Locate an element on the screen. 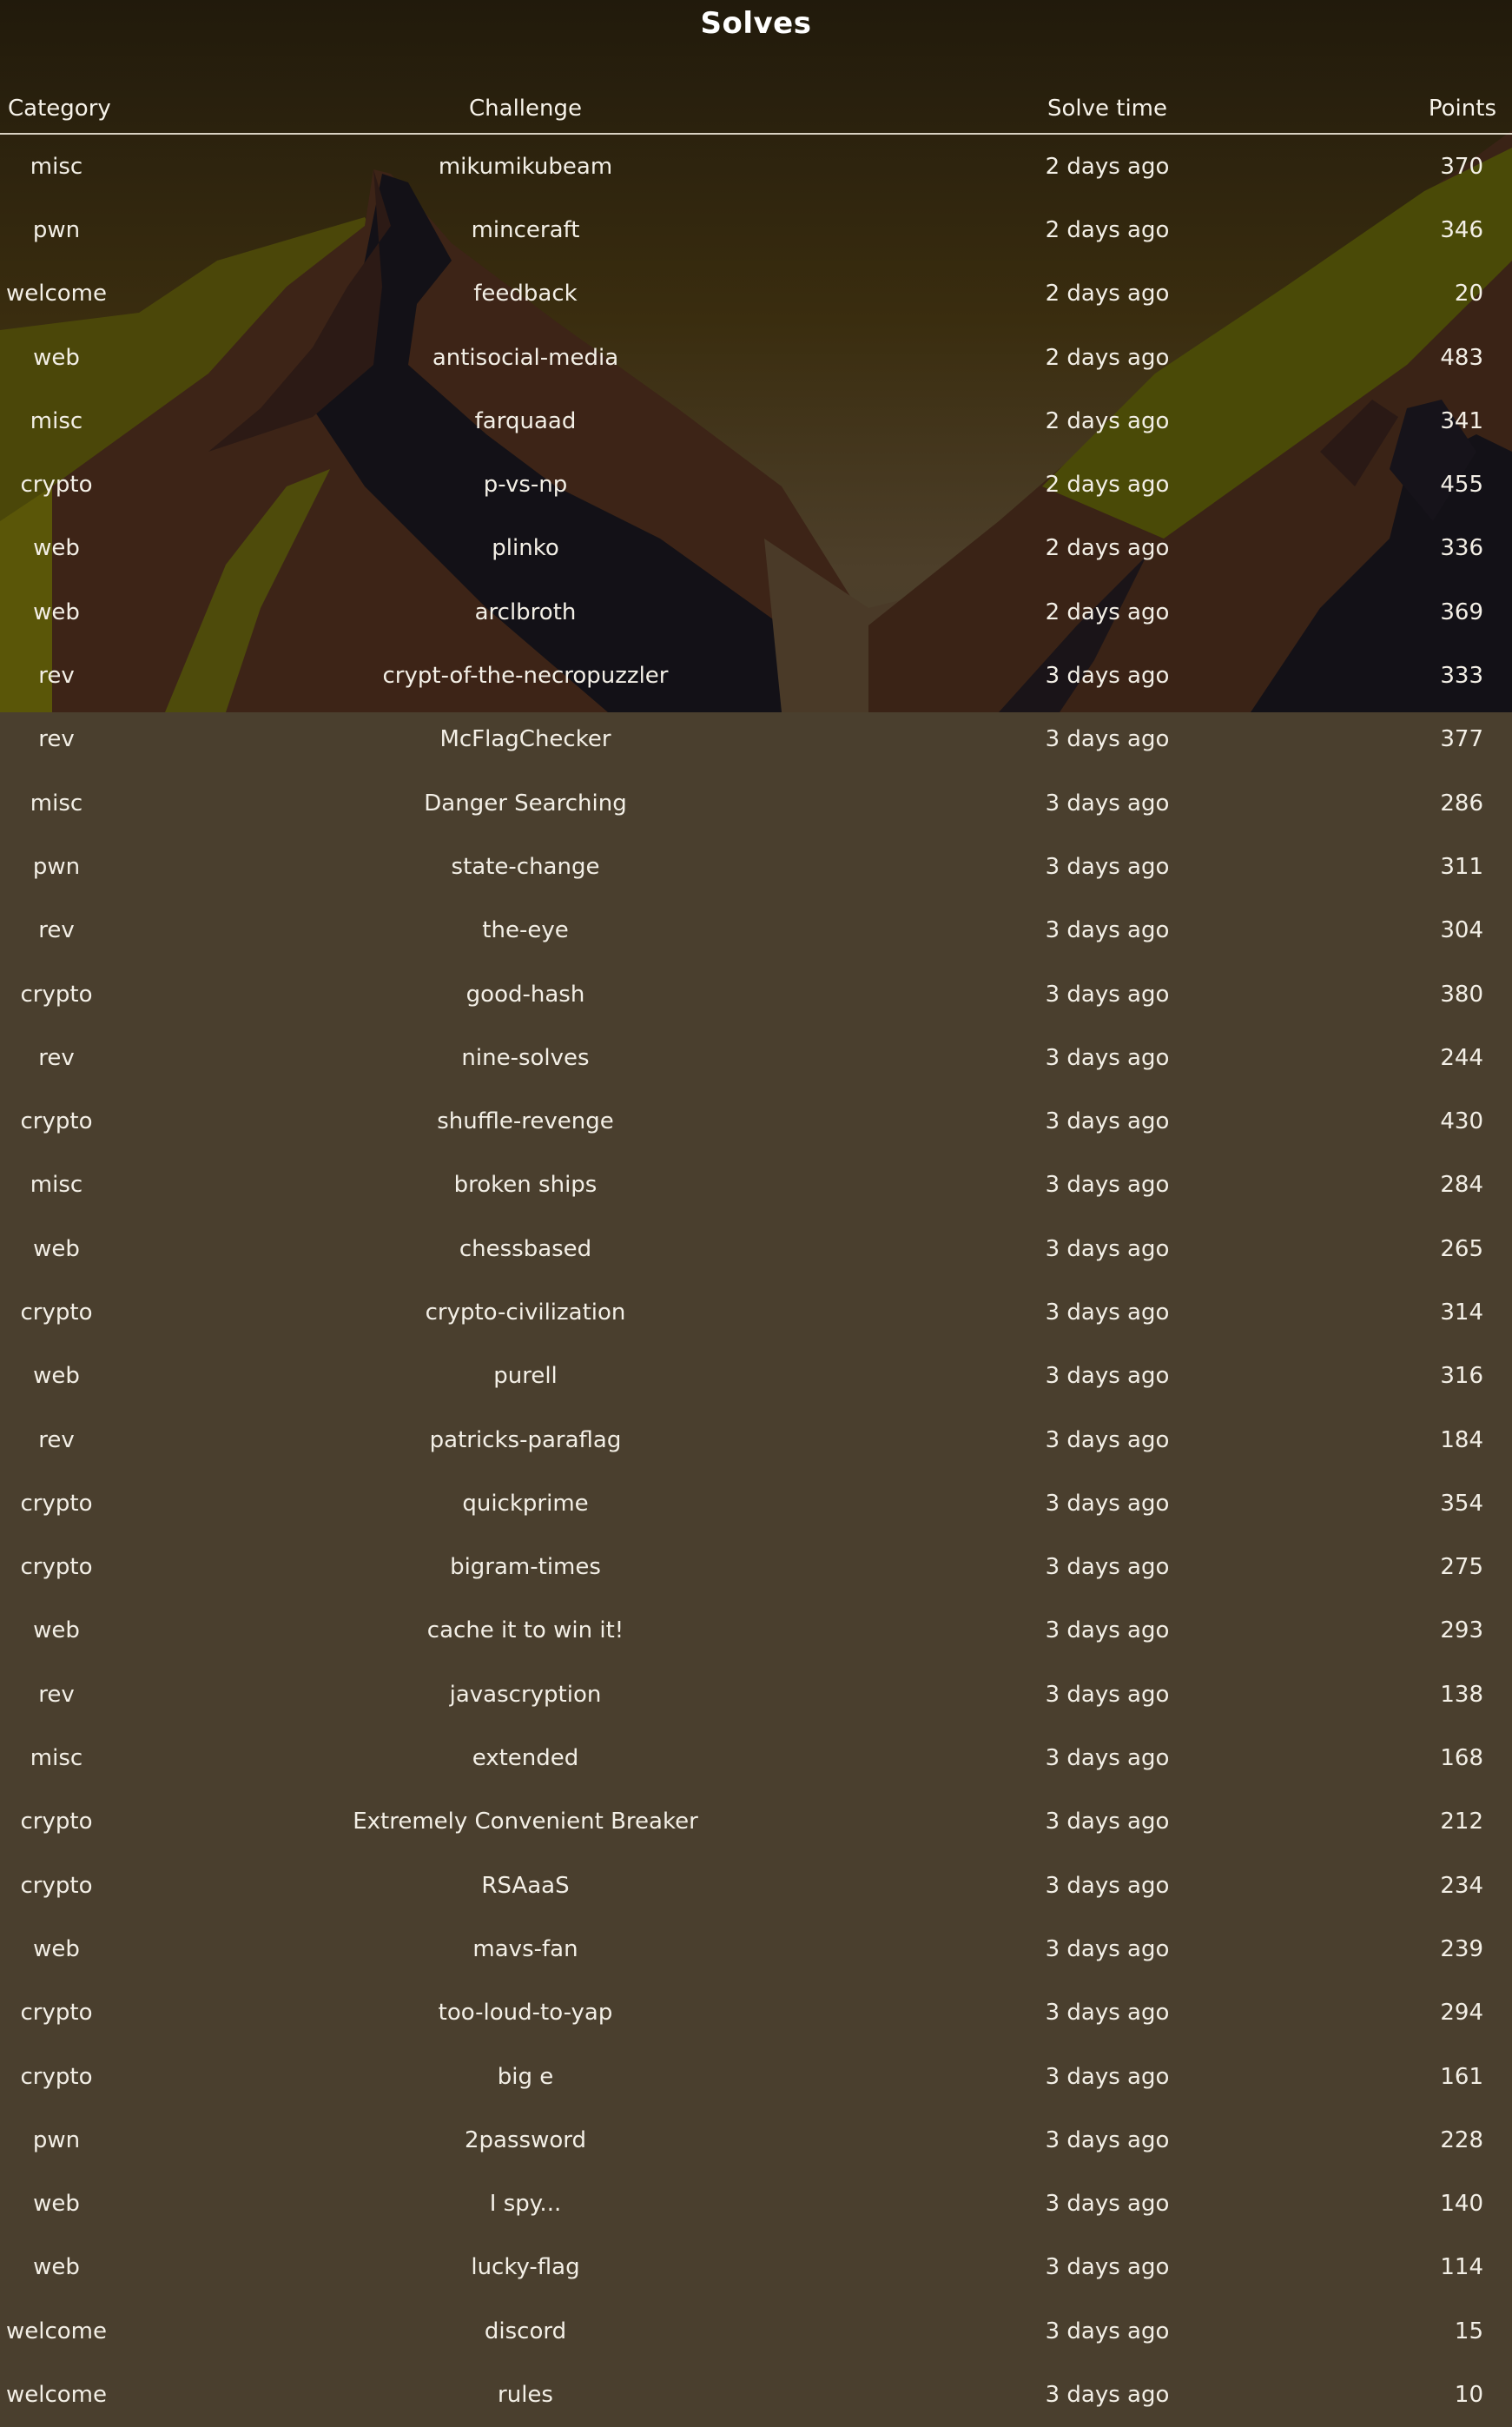  challenge-cell: arclbroth is located at coordinates (525, 611).